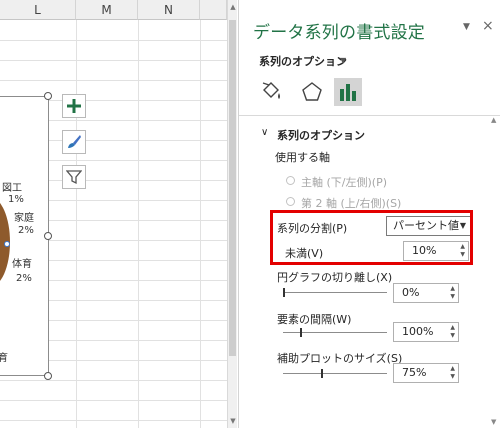  What do you see at coordinates (371, 237) in the screenshot?
I see `highlight-box` at bounding box center [371, 237].